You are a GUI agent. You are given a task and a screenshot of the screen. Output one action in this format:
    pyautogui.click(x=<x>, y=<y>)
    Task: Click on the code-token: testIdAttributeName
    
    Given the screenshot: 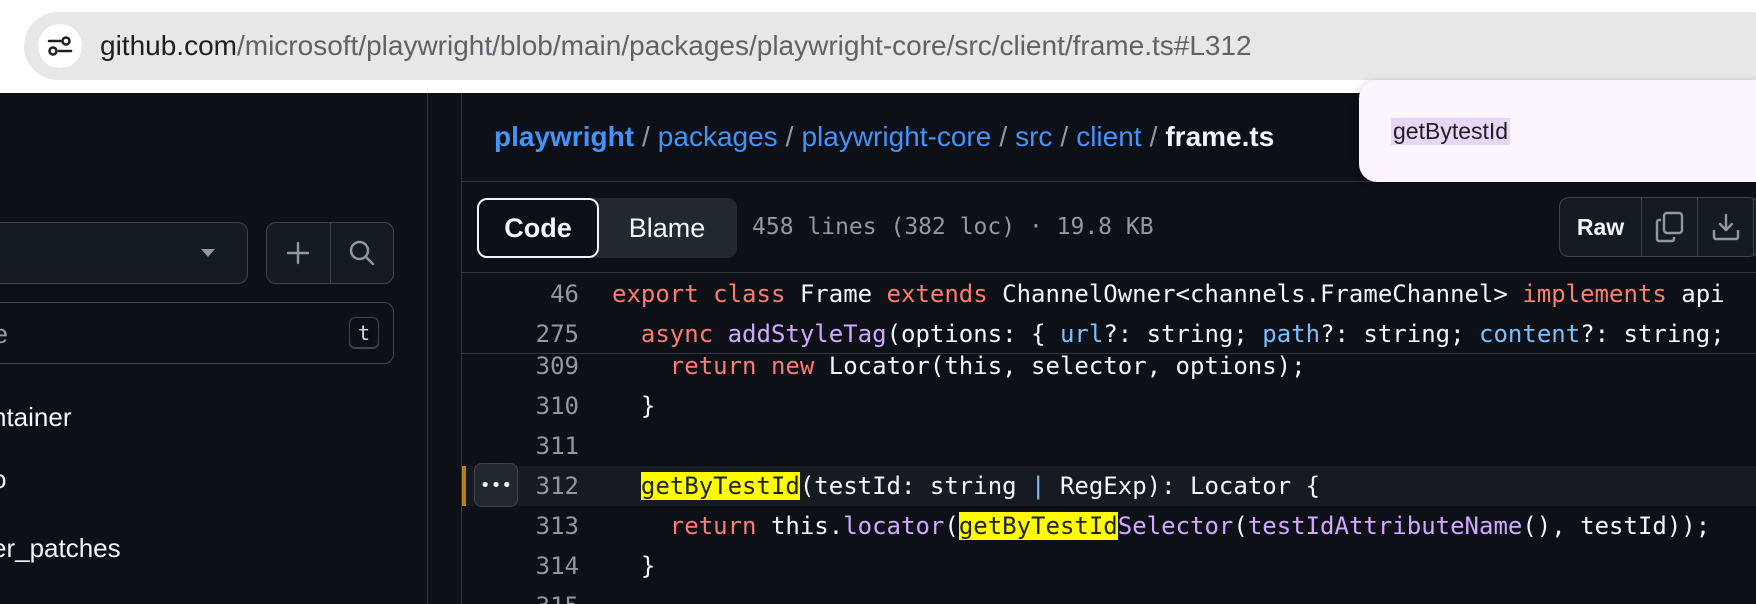 What is the action you would take?
    pyautogui.click(x=1385, y=526)
    